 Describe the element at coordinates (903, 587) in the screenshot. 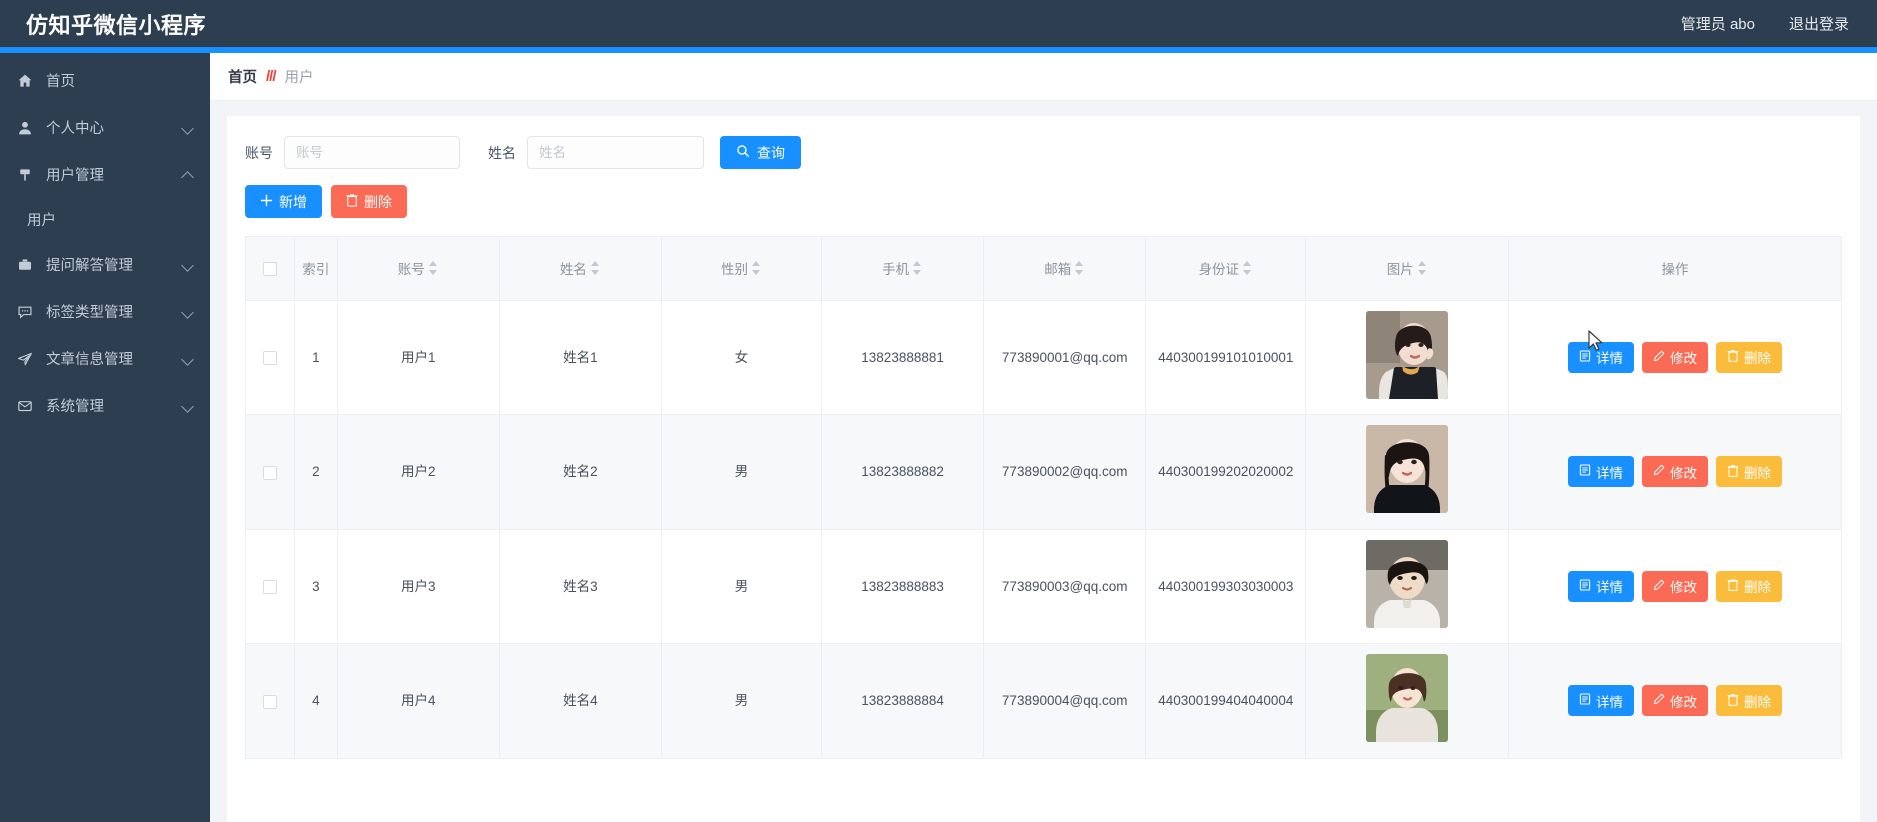

I see `cell-phone: 13823888883` at that location.